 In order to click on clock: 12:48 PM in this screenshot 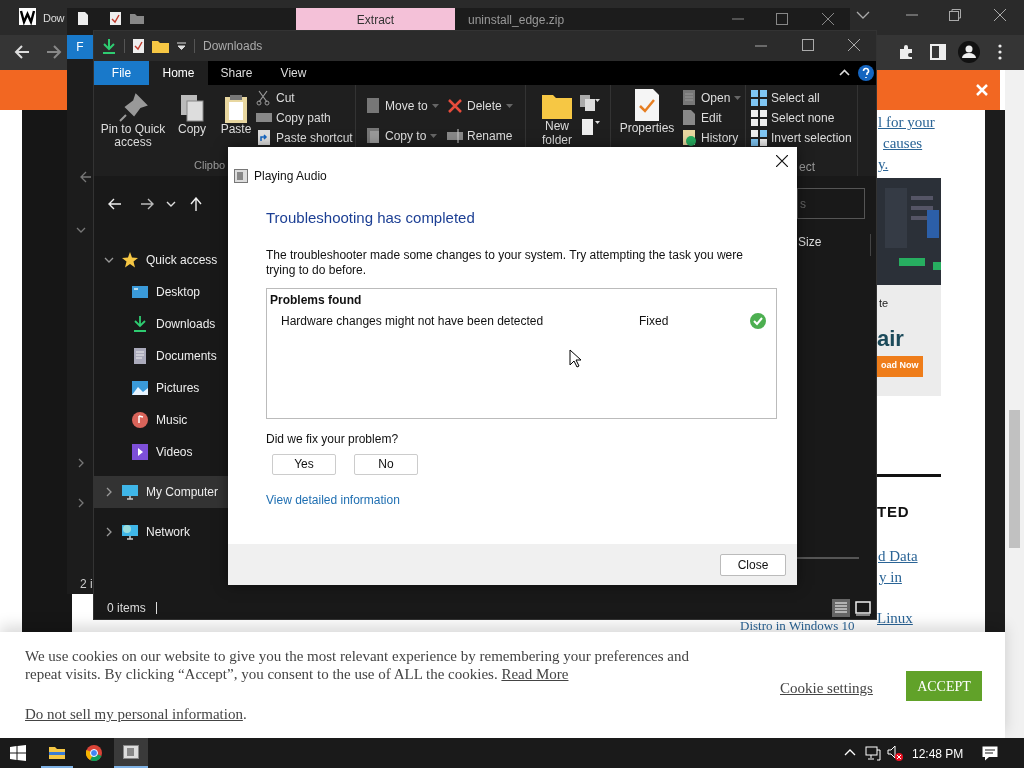, I will do `click(938, 754)`.